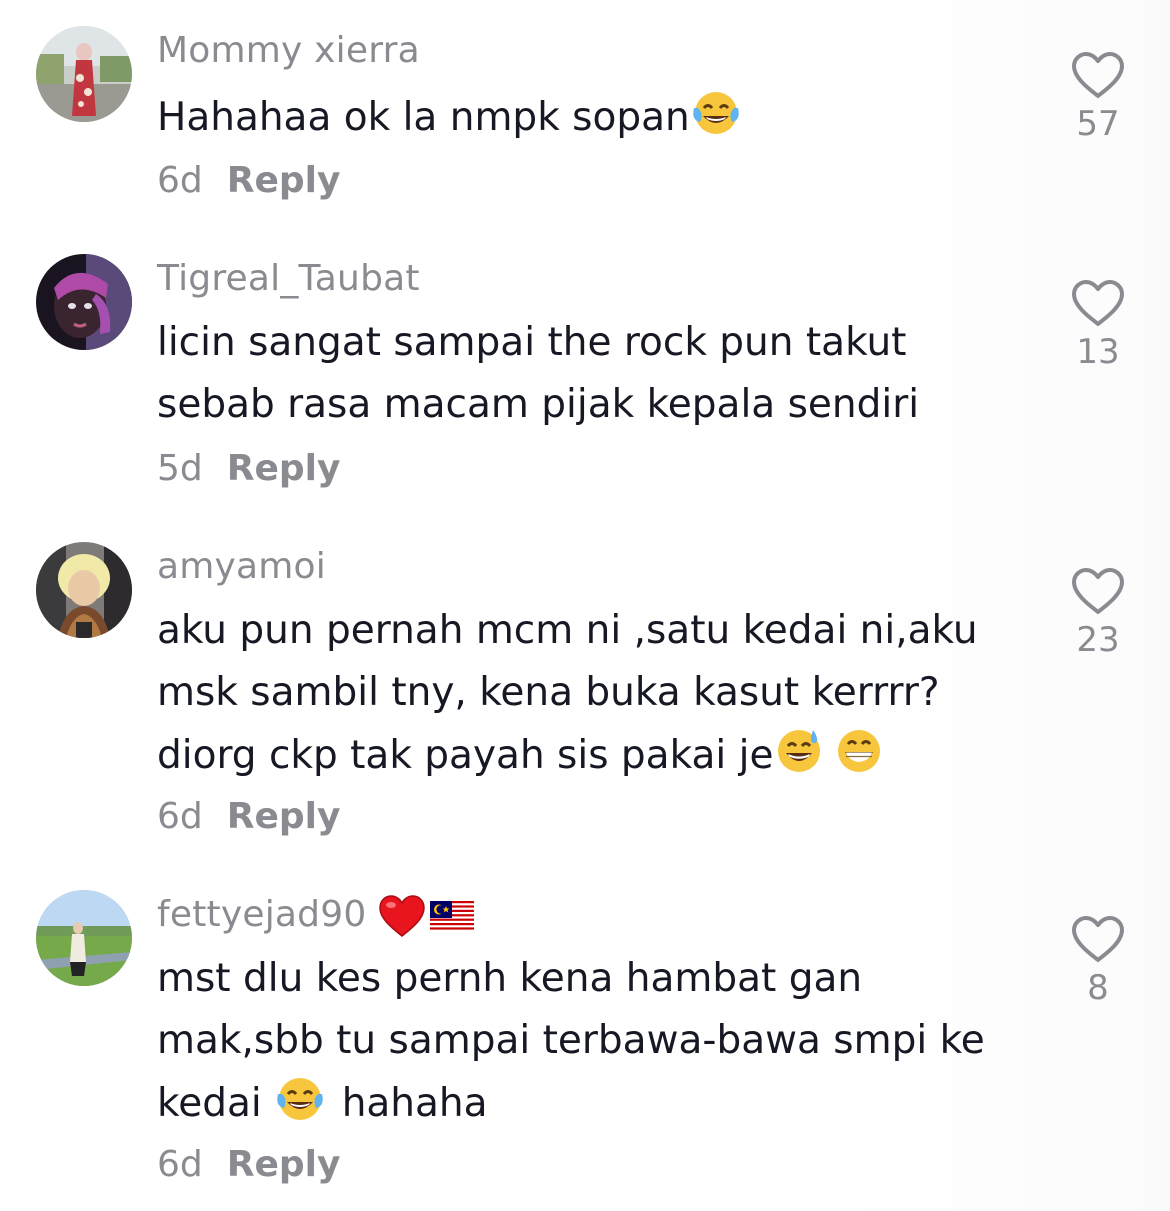  I want to click on like-count: 8, so click(1098, 988).